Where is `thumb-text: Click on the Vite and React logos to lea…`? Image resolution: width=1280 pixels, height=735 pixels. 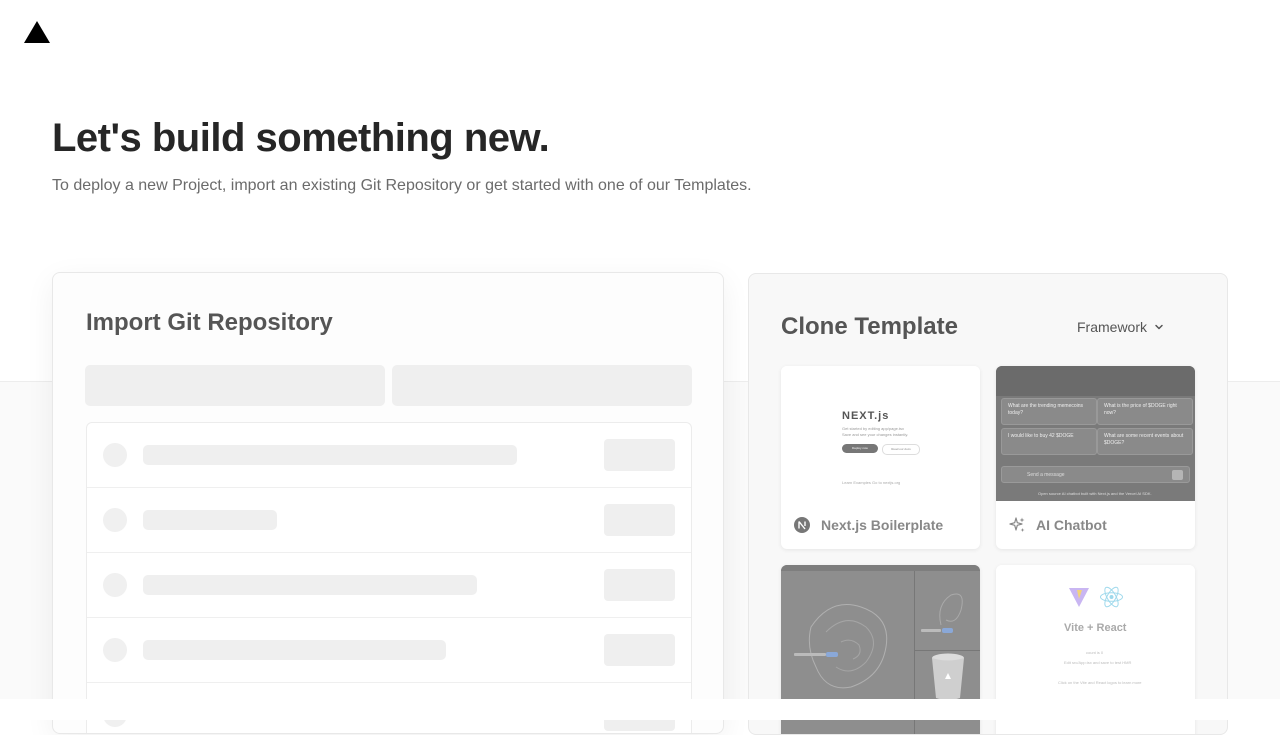 thumb-text: Click on the Vite and React logos to lea… is located at coordinates (1100, 682).